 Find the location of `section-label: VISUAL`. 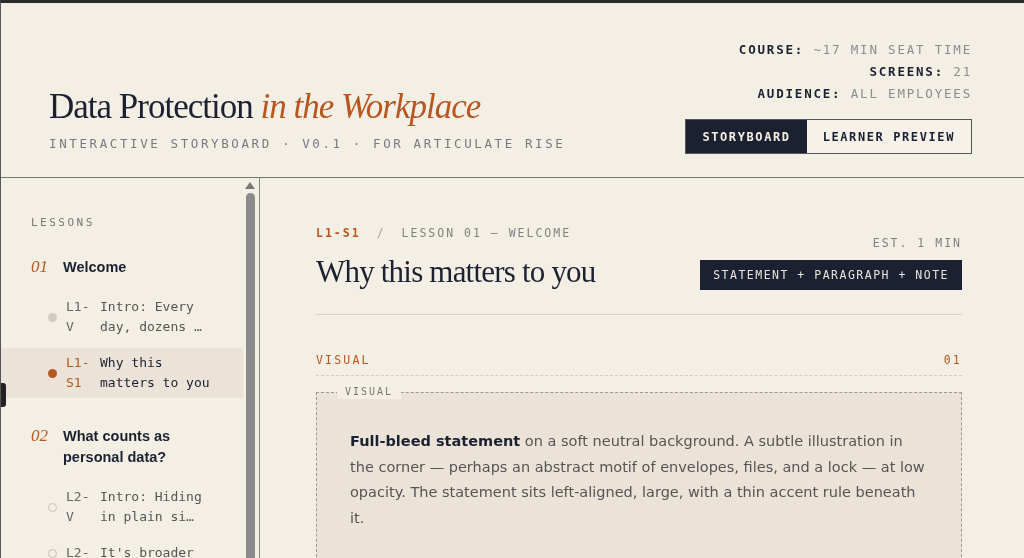

section-label: VISUAL is located at coordinates (343, 360).